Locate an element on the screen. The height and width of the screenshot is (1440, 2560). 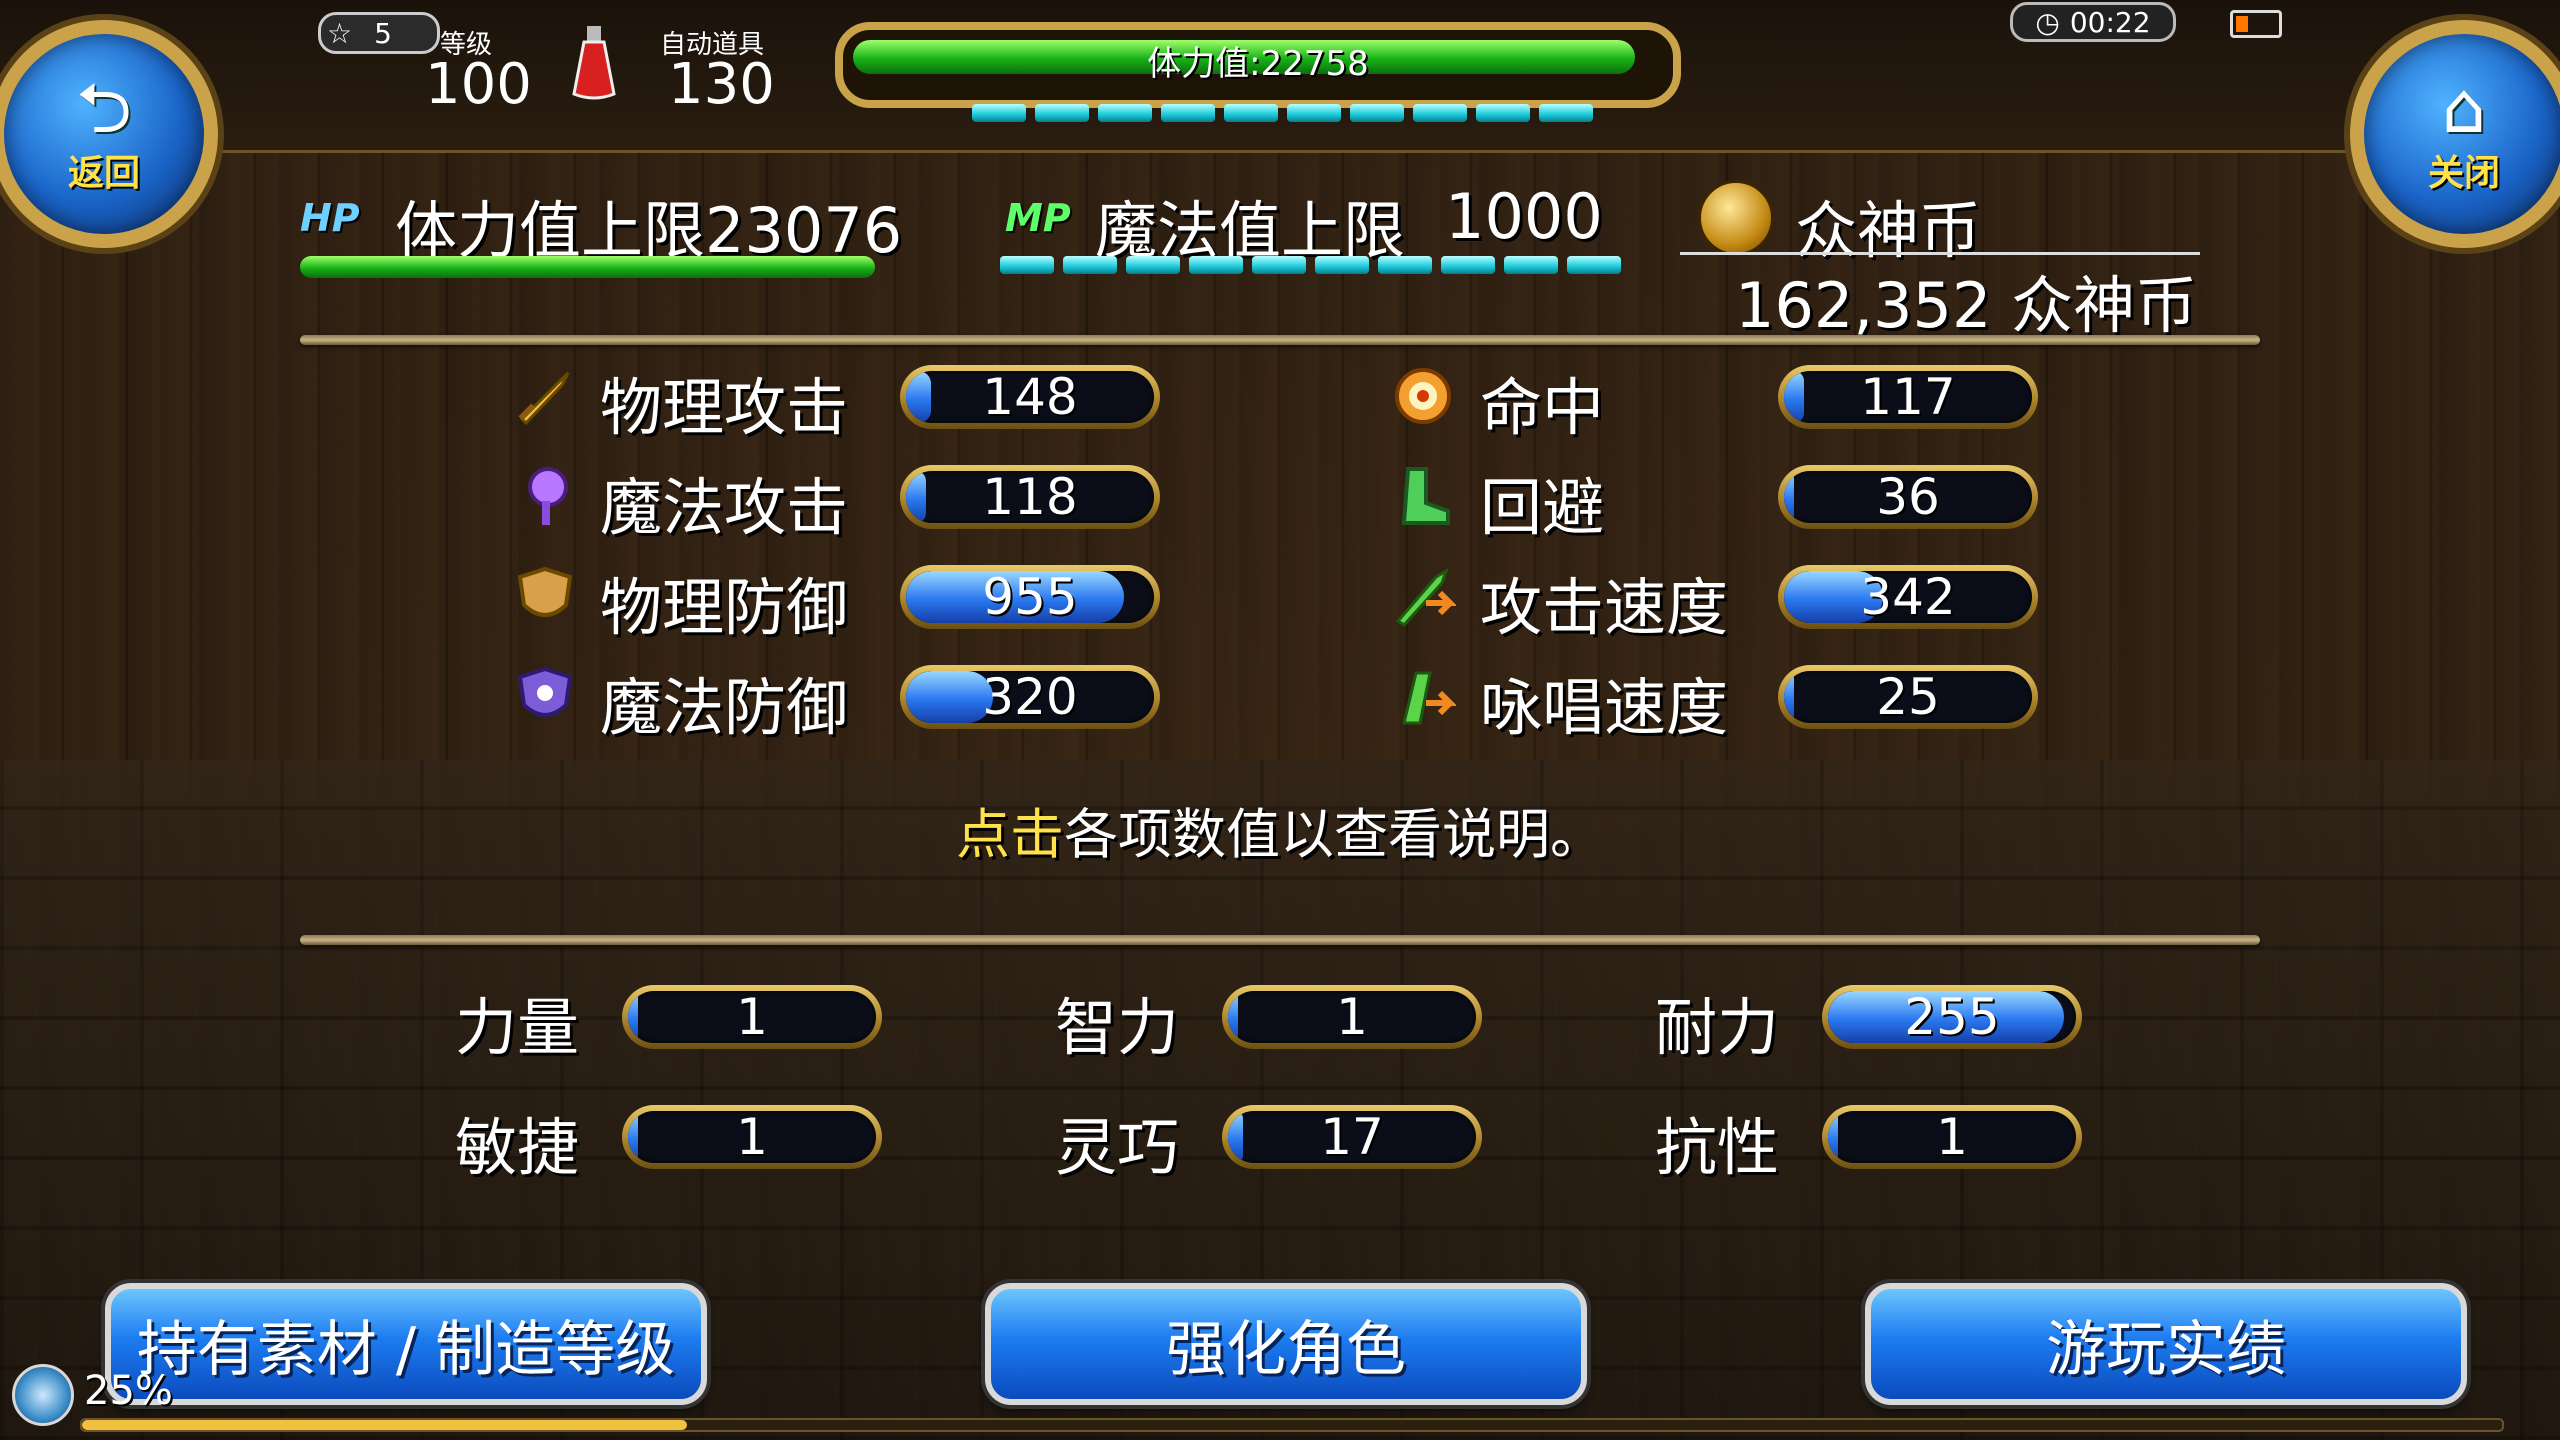
combat-stat-1-label: 物理攻击 is located at coordinates (724, 402).